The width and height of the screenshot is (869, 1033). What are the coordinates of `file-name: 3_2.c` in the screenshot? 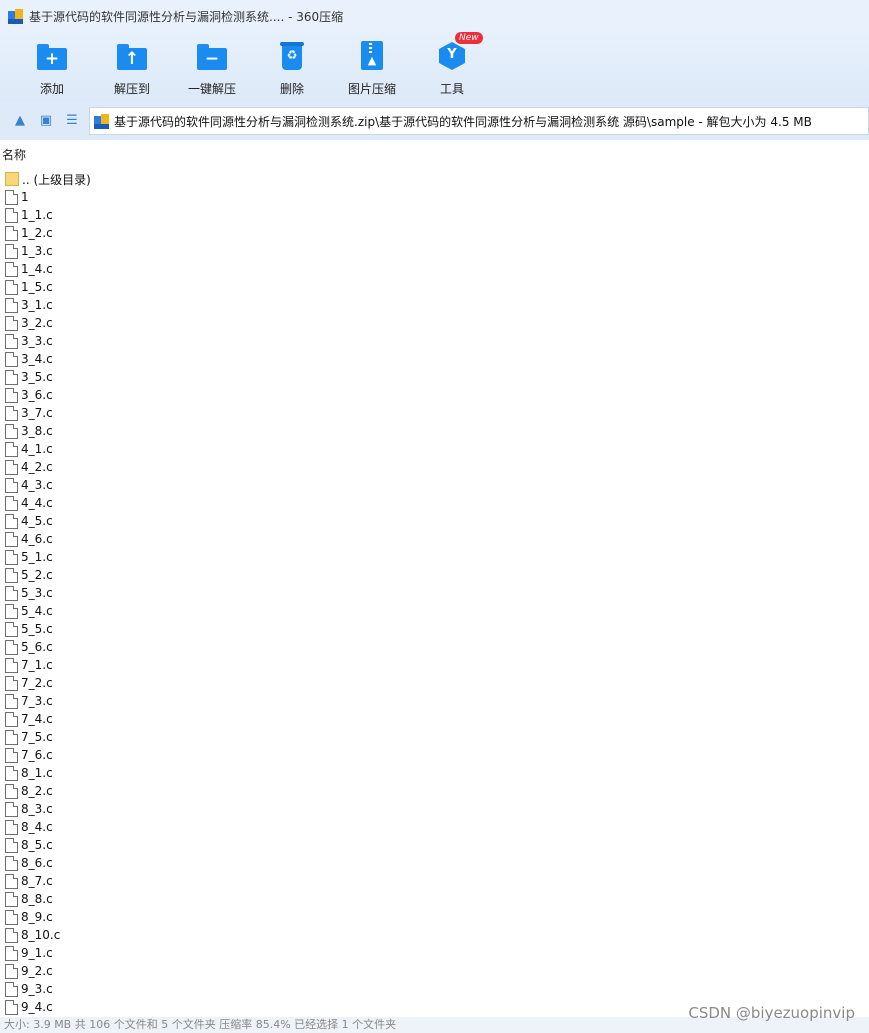 It's located at (37, 323).